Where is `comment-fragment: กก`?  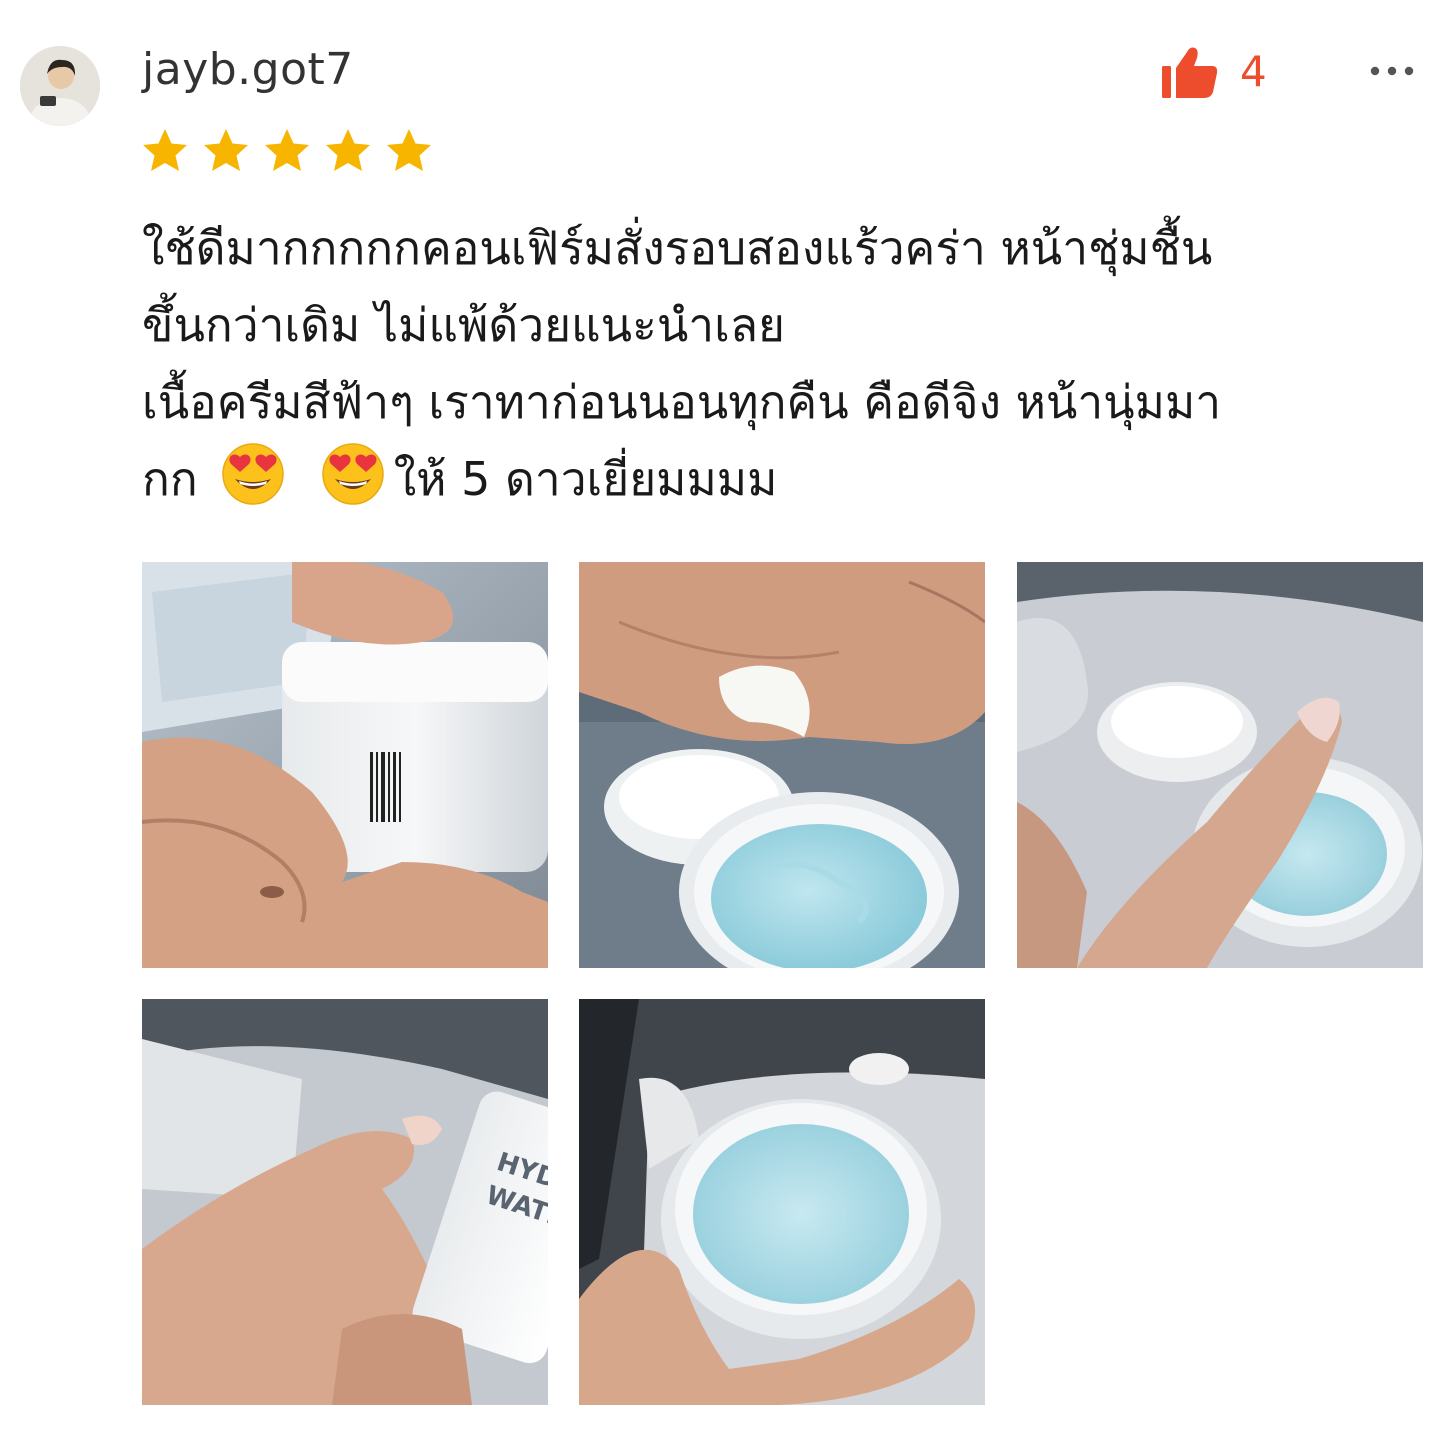
comment-fragment: กก is located at coordinates (170, 479).